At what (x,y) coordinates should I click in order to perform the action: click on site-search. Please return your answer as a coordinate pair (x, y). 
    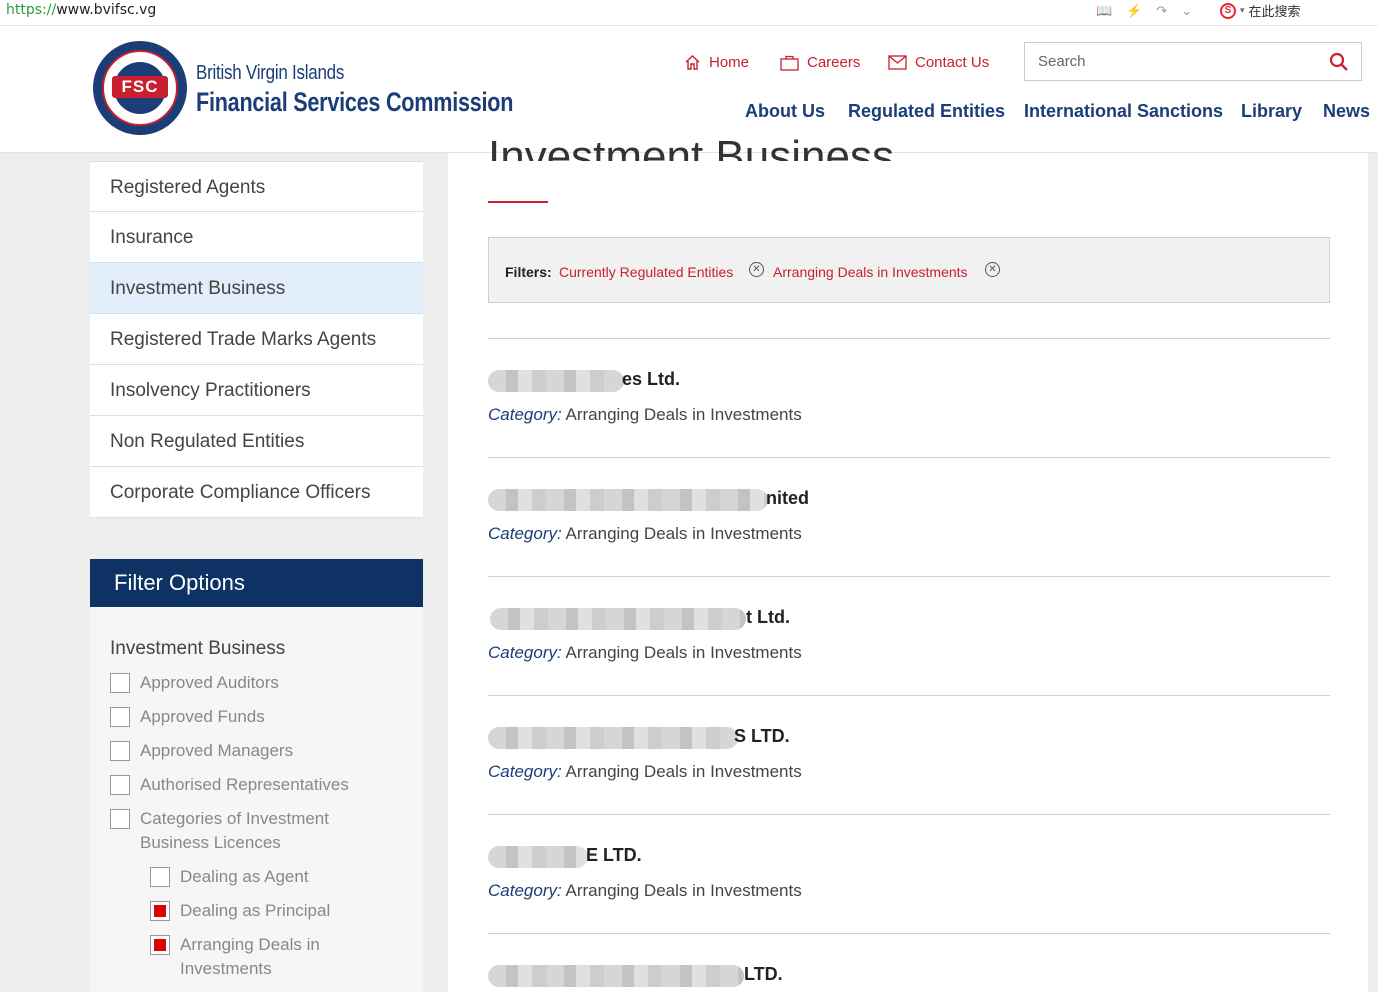
    Looking at the image, I should click on (1193, 61).